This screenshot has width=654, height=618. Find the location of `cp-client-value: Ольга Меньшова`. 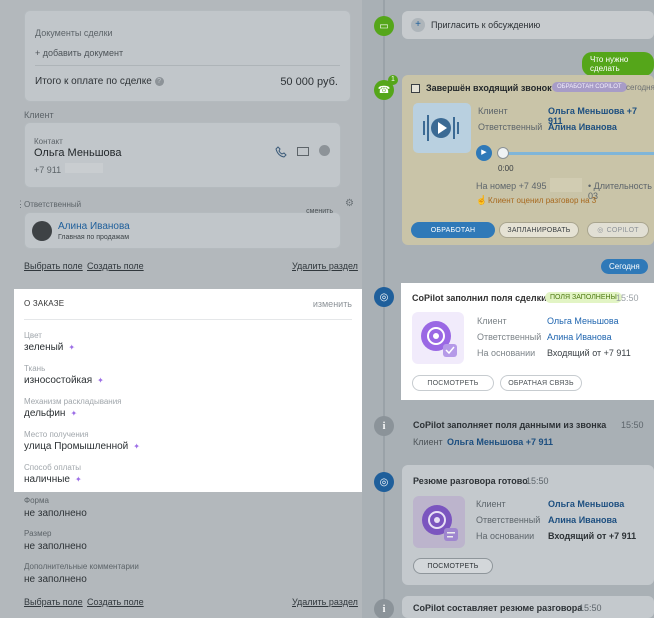

cp-client-value: Ольга Меньшова is located at coordinates (583, 321).